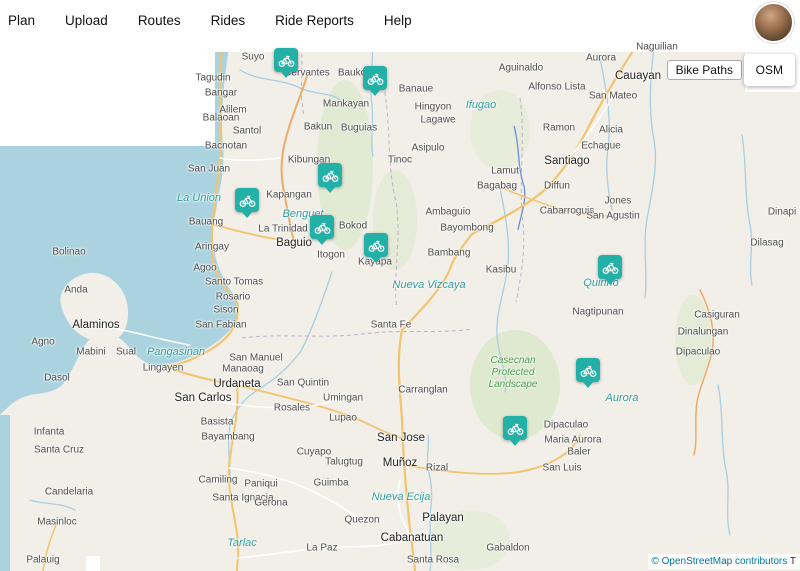 This screenshot has width=800, height=571. What do you see at coordinates (159, 20) in the screenshot?
I see `nav-item-routes: Routes` at bounding box center [159, 20].